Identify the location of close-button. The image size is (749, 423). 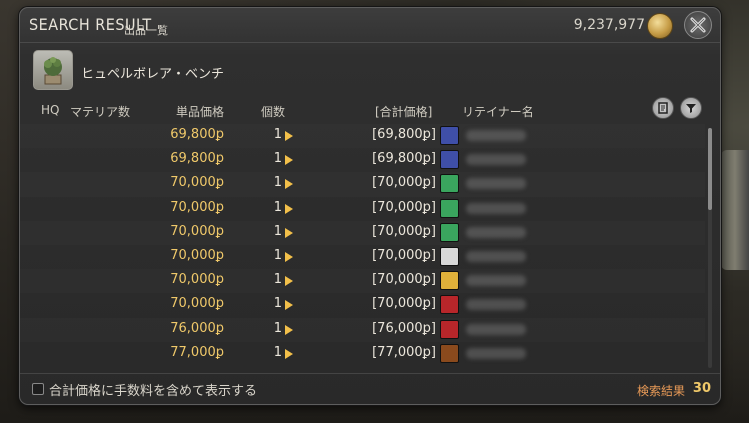
(698, 25).